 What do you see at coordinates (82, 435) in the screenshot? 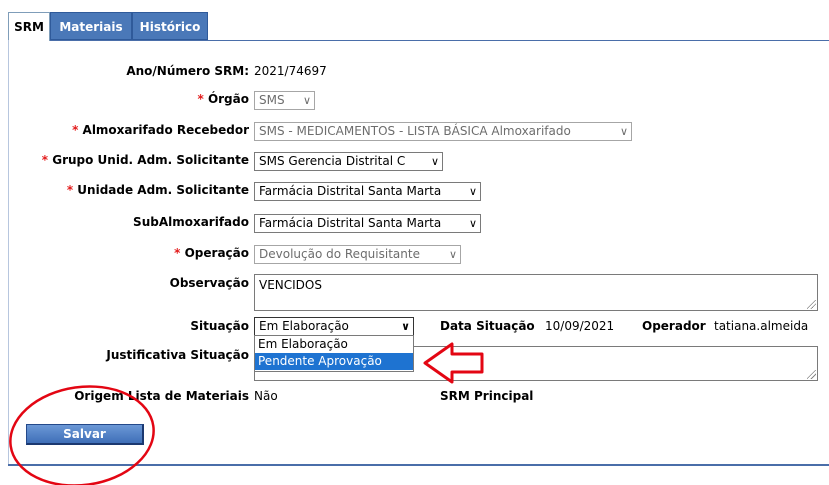
I see `annotation-circle` at bounding box center [82, 435].